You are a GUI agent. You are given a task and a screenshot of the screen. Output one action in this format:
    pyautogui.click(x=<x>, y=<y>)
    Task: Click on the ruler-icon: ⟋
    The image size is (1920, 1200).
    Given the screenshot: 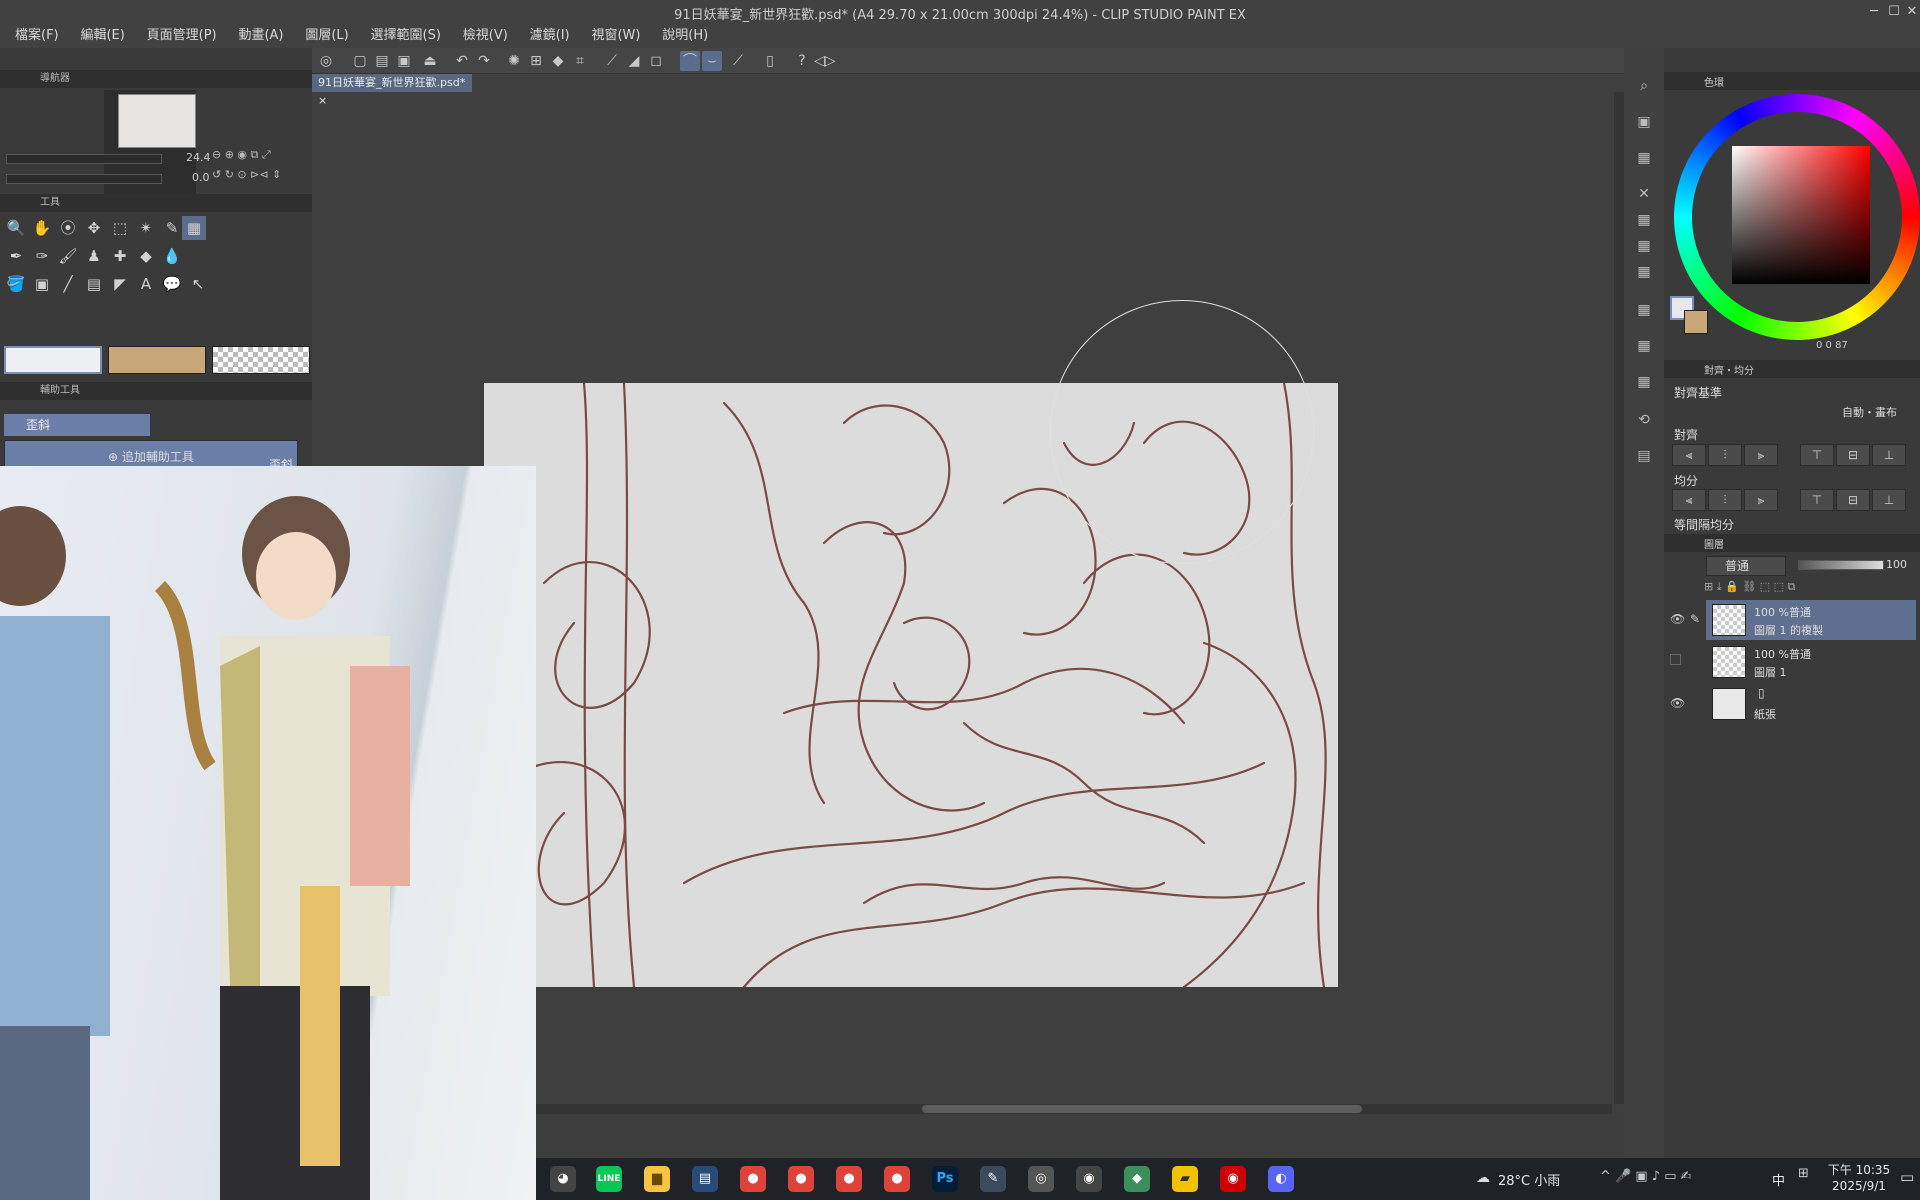 What is the action you would take?
    pyautogui.click(x=612, y=61)
    